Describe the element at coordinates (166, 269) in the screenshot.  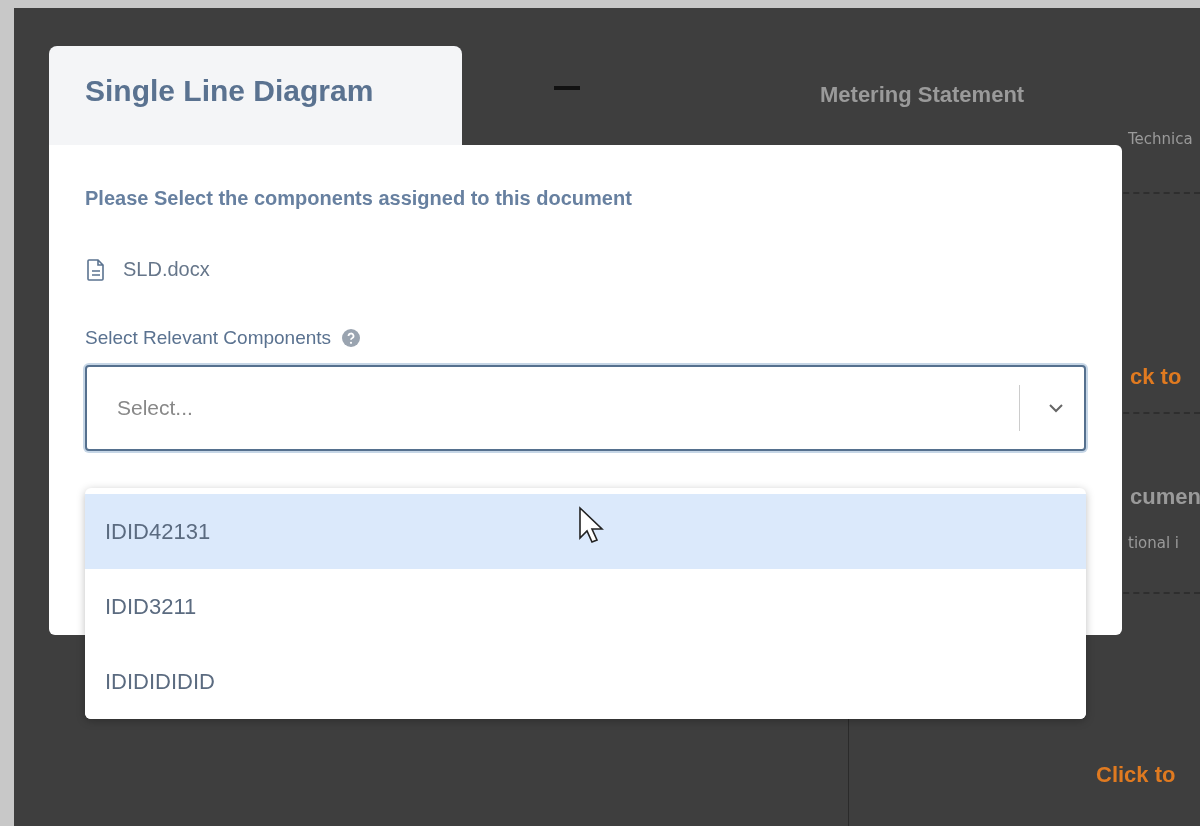
I see `file-name: SLD.docx` at that location.